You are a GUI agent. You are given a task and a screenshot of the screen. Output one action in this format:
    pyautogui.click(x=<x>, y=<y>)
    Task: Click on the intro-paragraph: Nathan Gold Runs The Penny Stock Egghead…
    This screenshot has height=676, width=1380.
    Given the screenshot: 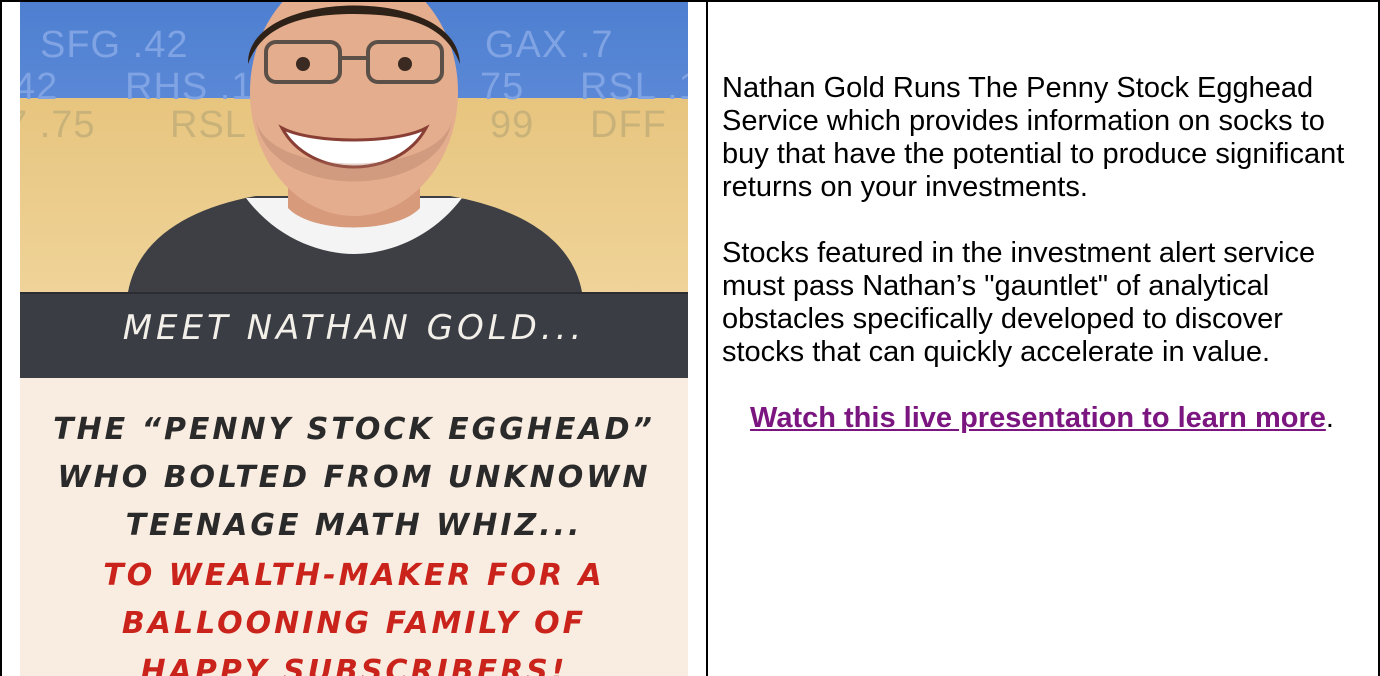 What is the action you would take?
    pyautogui.click(x=1033, y=137)
    